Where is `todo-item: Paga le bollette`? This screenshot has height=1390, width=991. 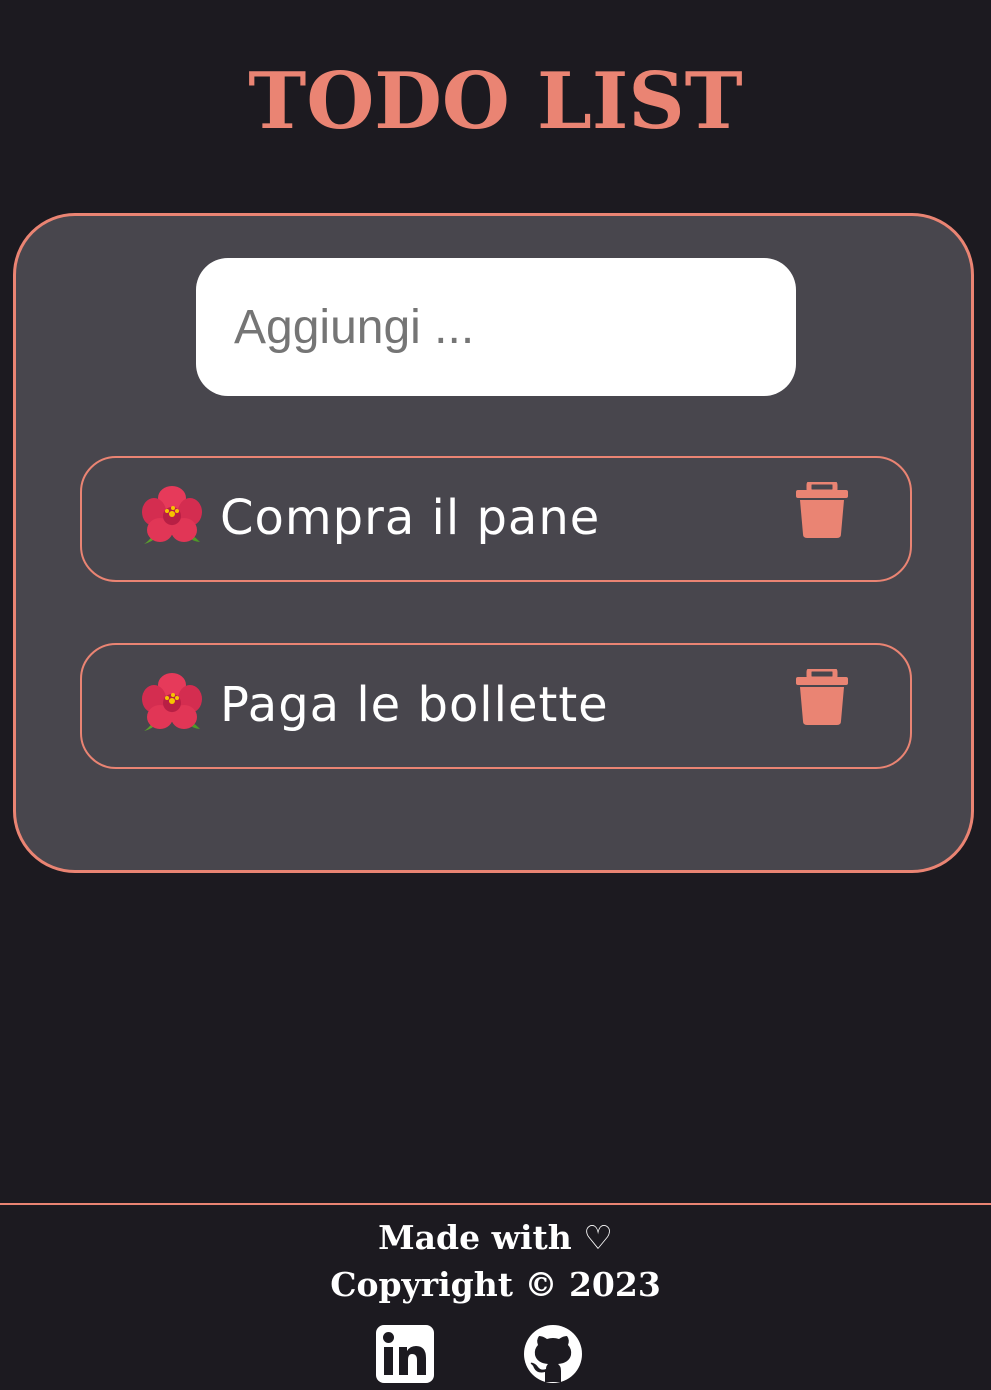
todo-item: Paga le bollette is located at coordinates (496, 706).